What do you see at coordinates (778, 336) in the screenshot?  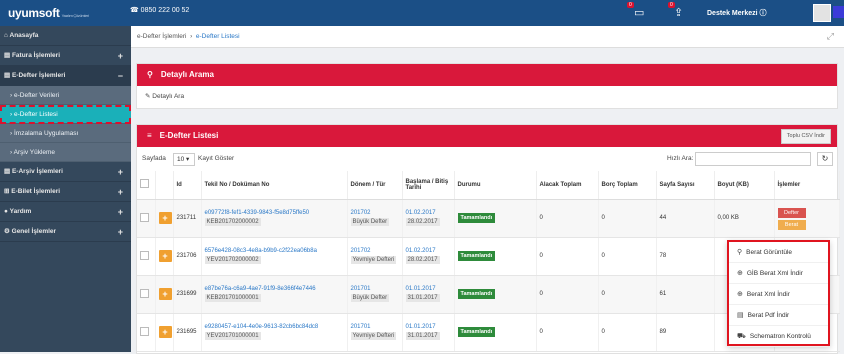 I see `menu-item-schematron-check: ⛟ Schematron Kontrolü` at bounding box center [778, 336].